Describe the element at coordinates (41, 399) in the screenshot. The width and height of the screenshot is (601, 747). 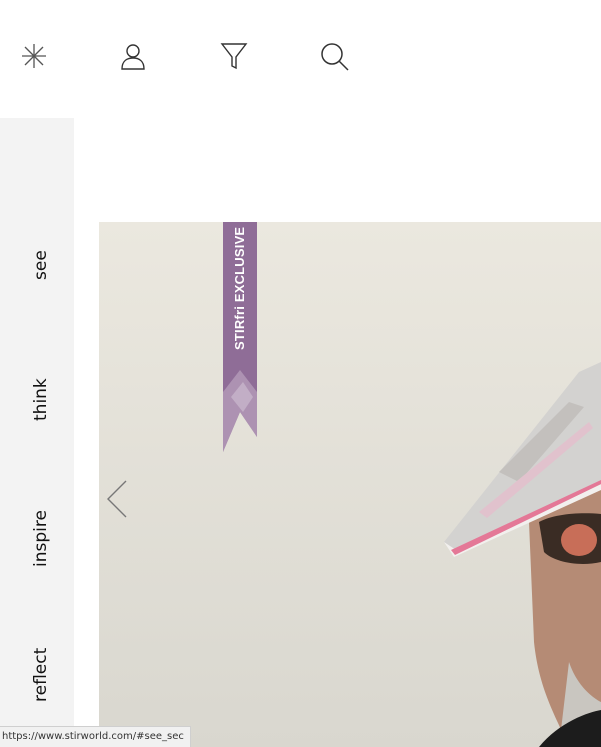
I see `nav-item-think: think` at that location.